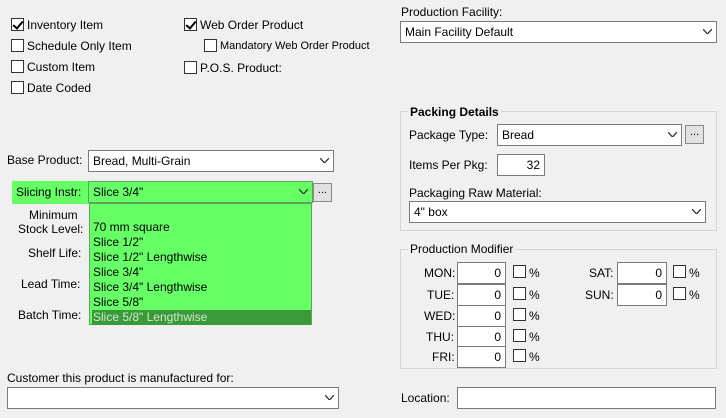  Describe the element at coordinates (521, 165) in the screenshot. I see `items-per-pkg-input: 32` at that location.